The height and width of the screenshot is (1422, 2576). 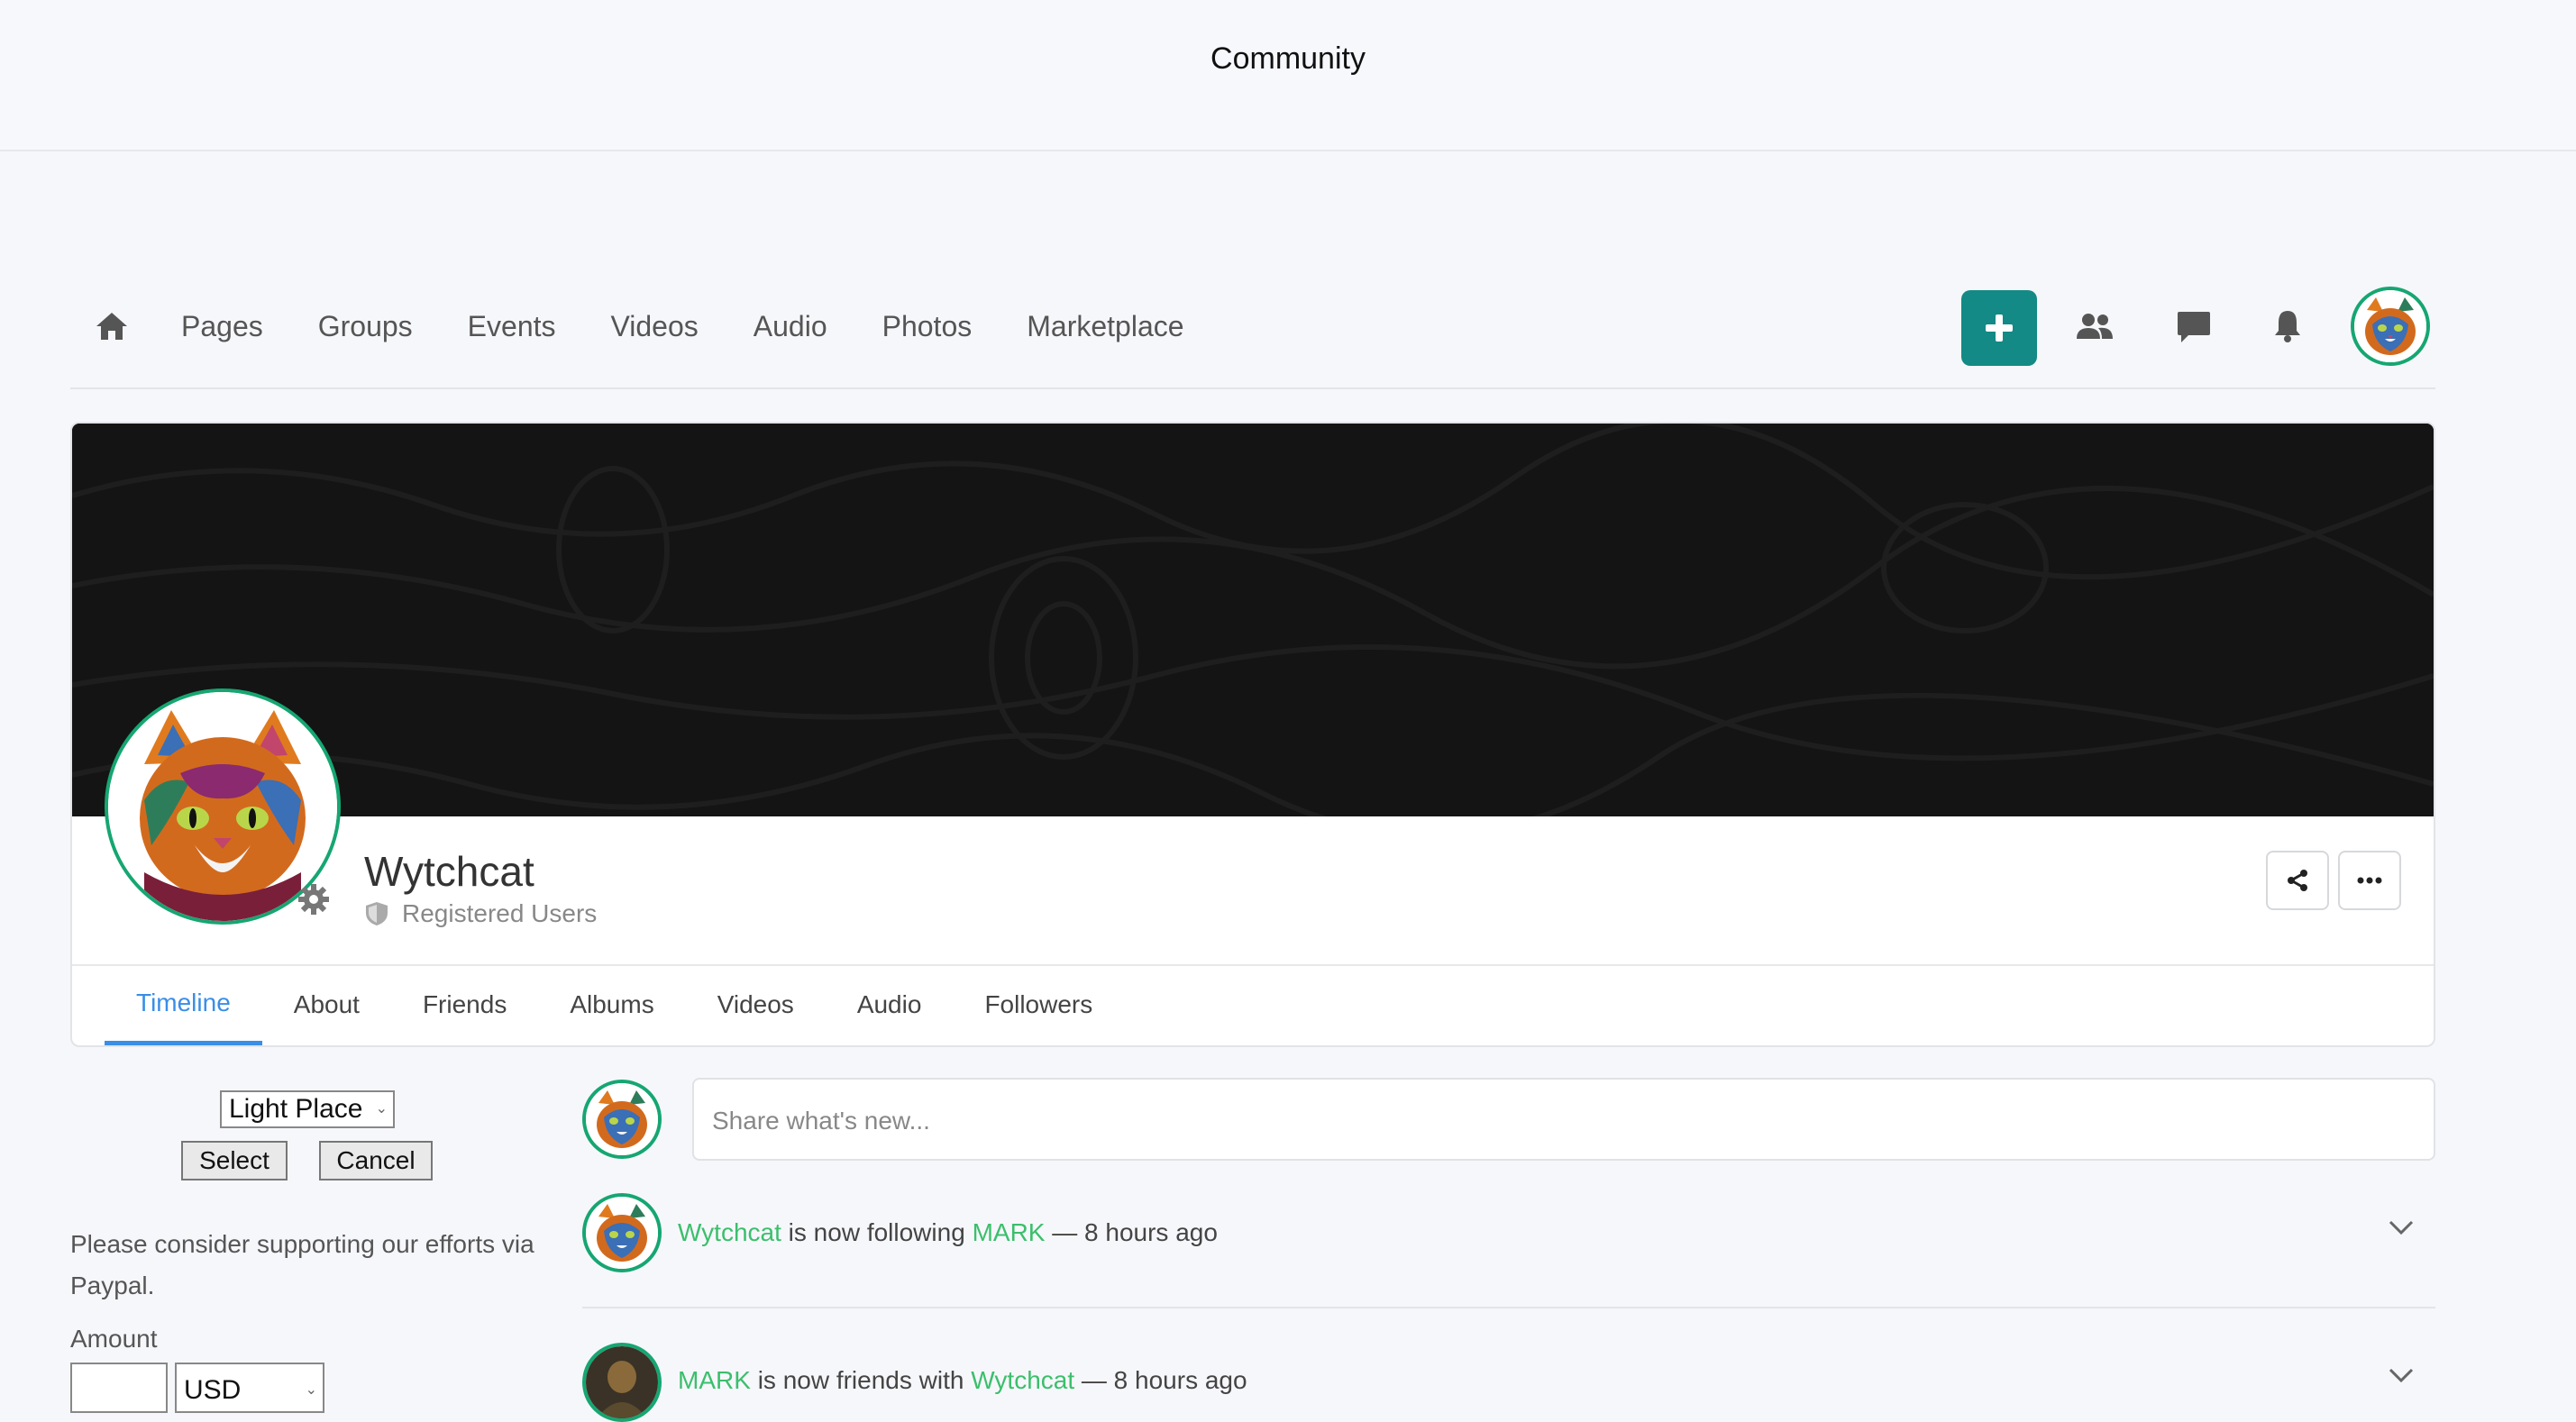 I want to click on user-photo-icon, so click(x=622, y=1382).